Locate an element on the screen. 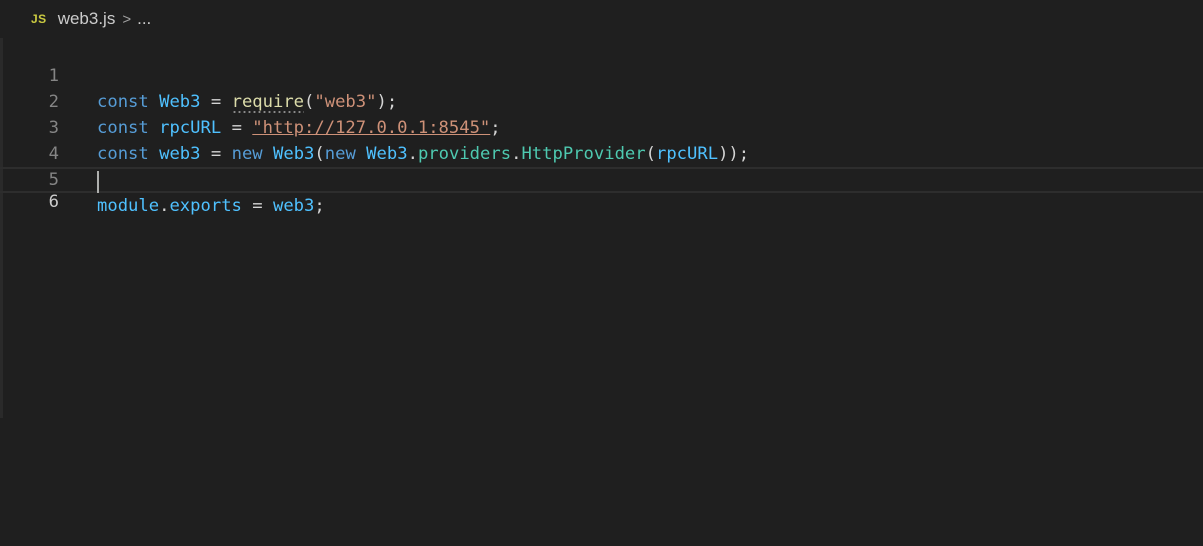 This screenshot has width=1203, height=546. code-line: 4 is located at coordinates (601, 139).